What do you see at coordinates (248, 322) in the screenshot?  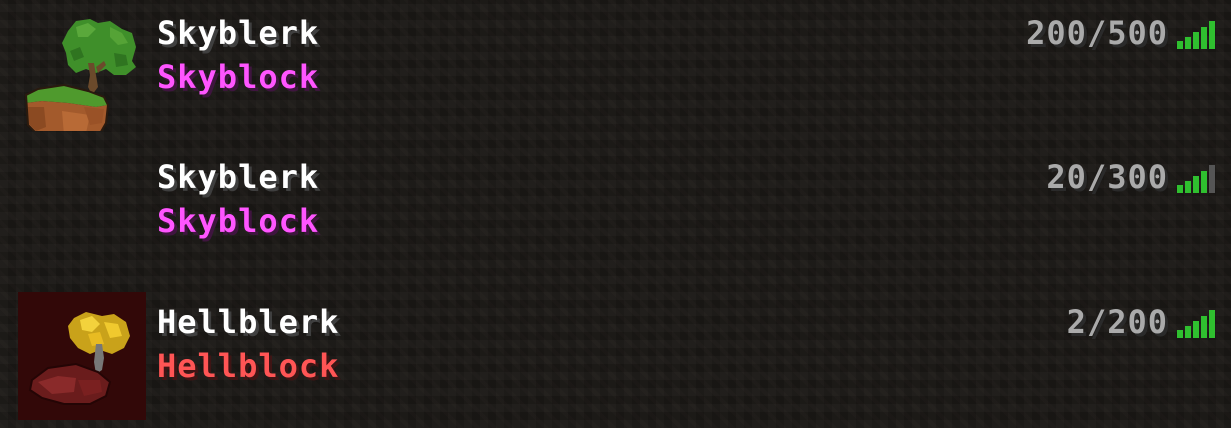 I see `server-name: Hellblerk` at bounding box center [248, 322].